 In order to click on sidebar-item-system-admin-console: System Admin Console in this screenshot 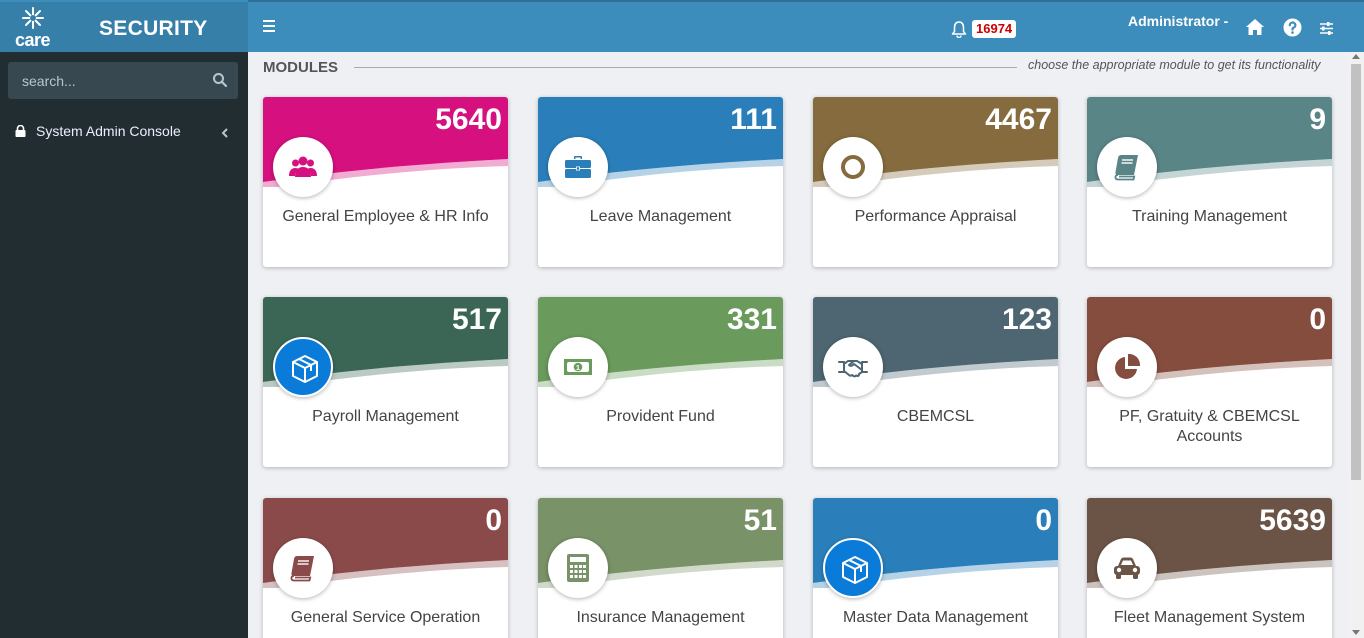, I will do `click(124, 131)`.